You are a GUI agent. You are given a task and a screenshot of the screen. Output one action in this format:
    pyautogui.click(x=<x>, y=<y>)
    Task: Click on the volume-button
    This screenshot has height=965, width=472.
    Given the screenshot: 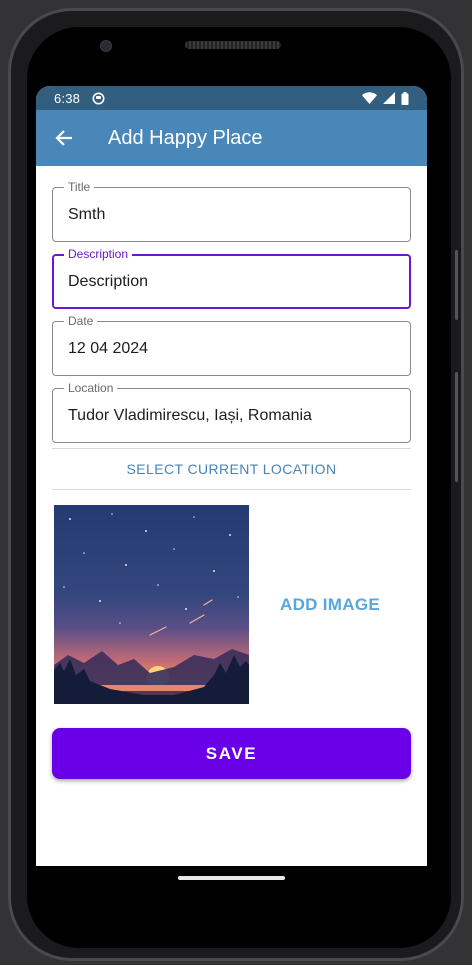 What is the action you would take?
    pyautogui.click(x=456, y=427)
    